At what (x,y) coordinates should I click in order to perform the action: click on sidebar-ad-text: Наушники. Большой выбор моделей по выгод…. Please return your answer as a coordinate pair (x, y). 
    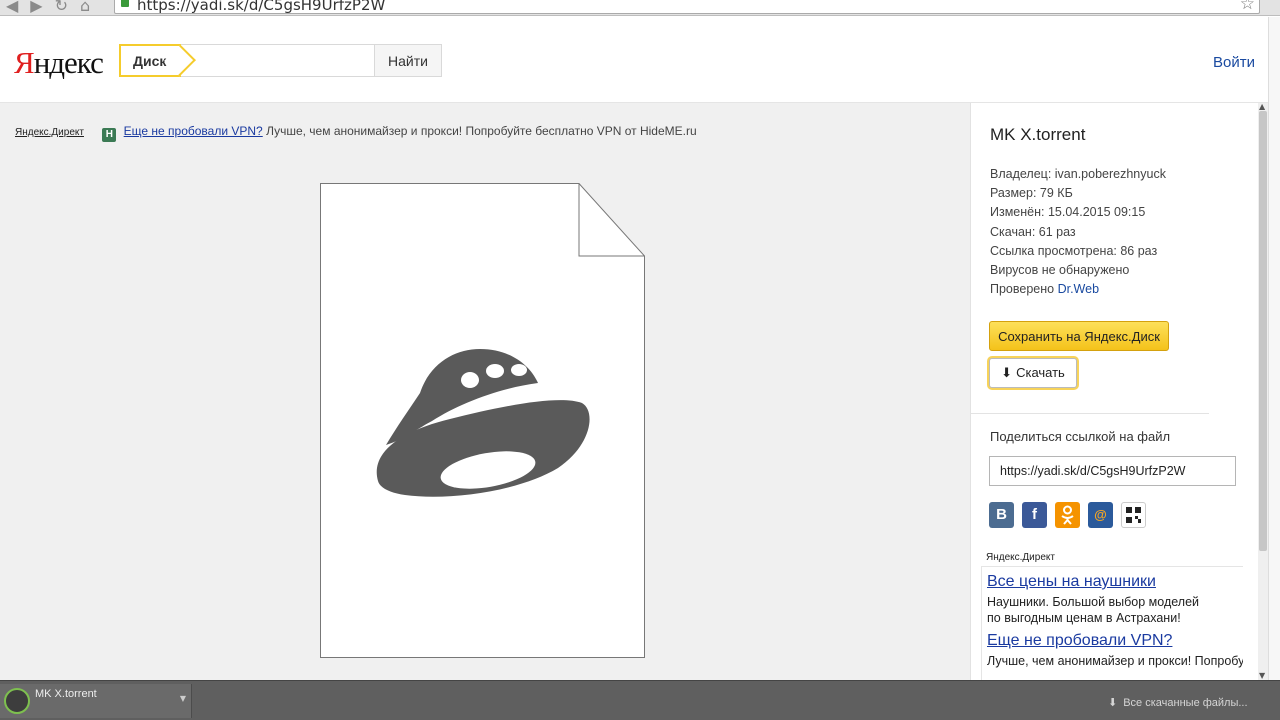
    Looking at the image, I should click on (1093, 610).